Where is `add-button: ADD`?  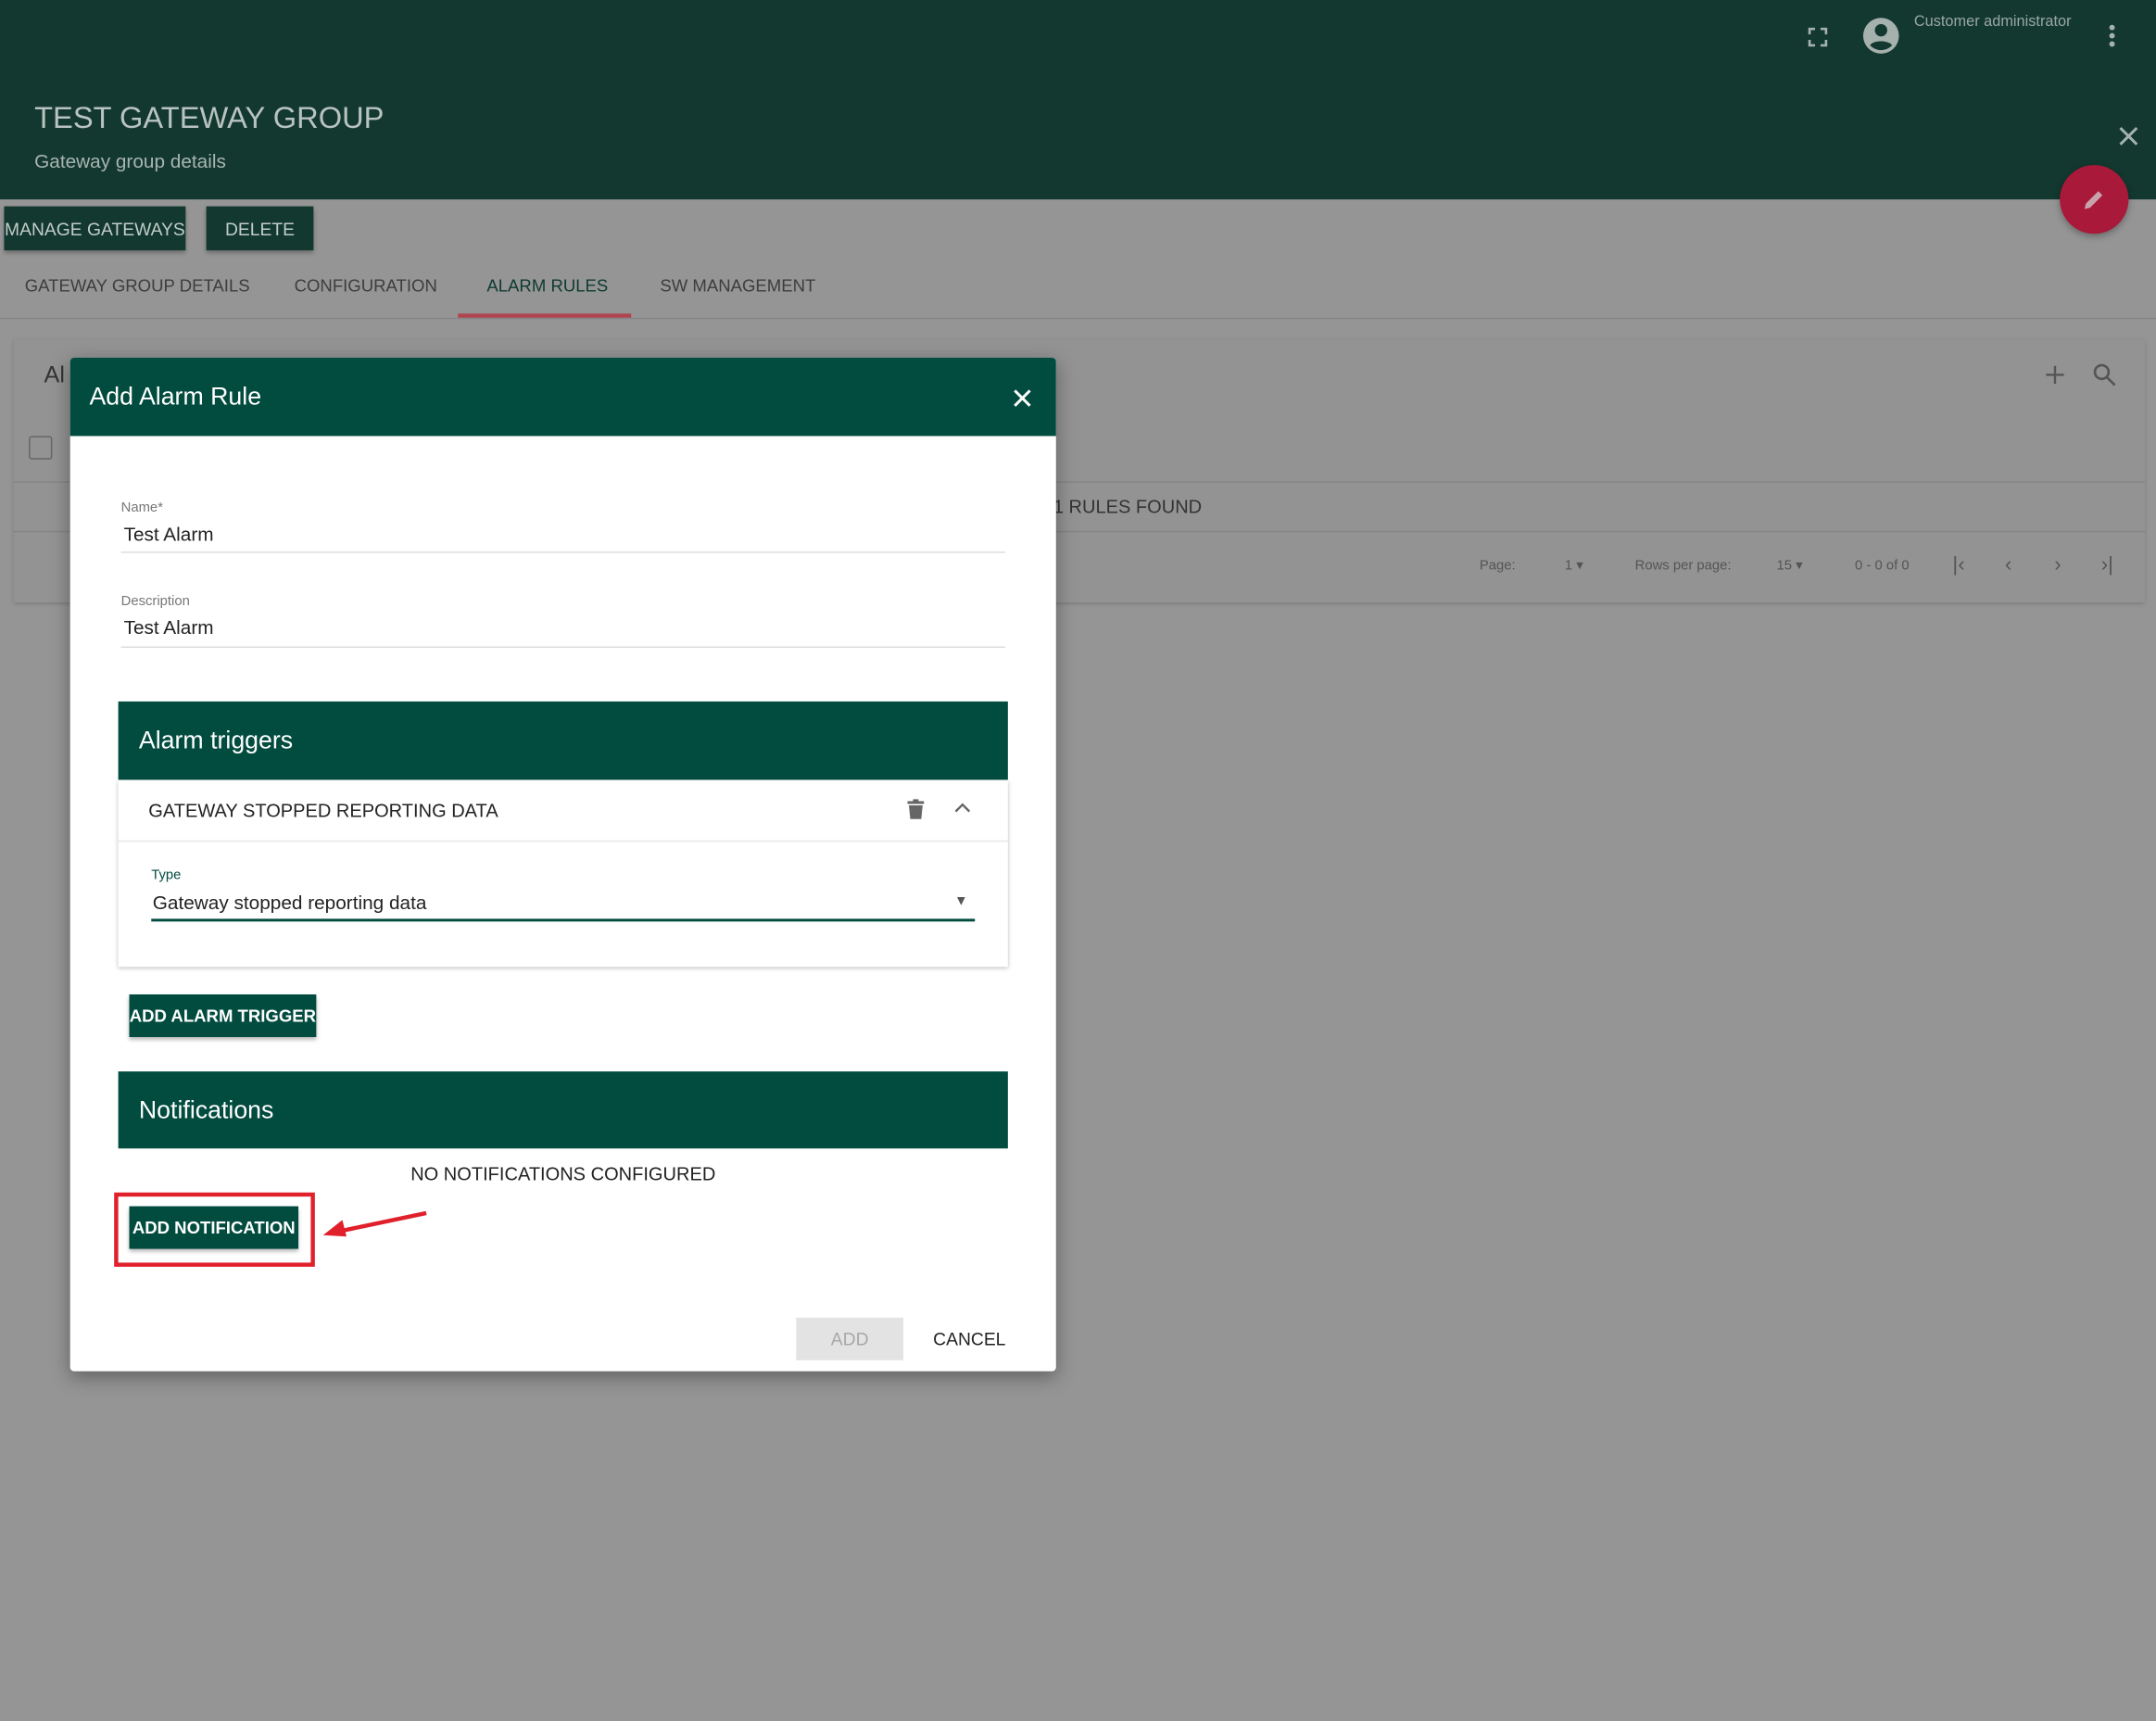
add-button: ADD is located at coordinates (850, 1339).